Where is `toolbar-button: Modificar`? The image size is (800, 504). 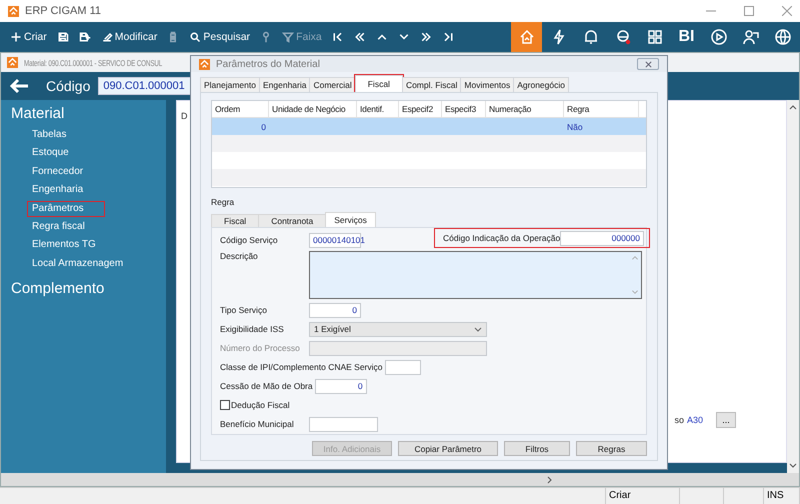 toolbar-button: Modificar is located at coordinates (129, 37).